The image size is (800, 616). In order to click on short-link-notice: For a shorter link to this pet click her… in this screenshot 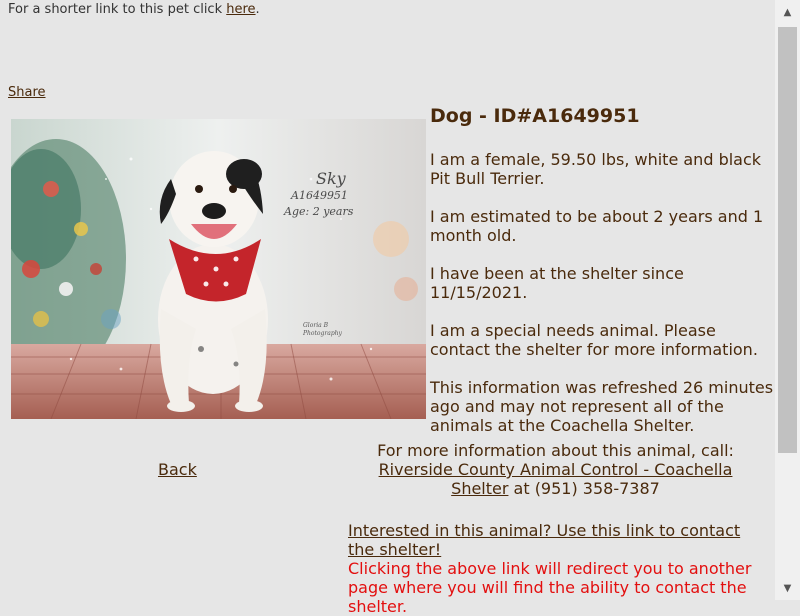, I will do `click(134, 10)`.